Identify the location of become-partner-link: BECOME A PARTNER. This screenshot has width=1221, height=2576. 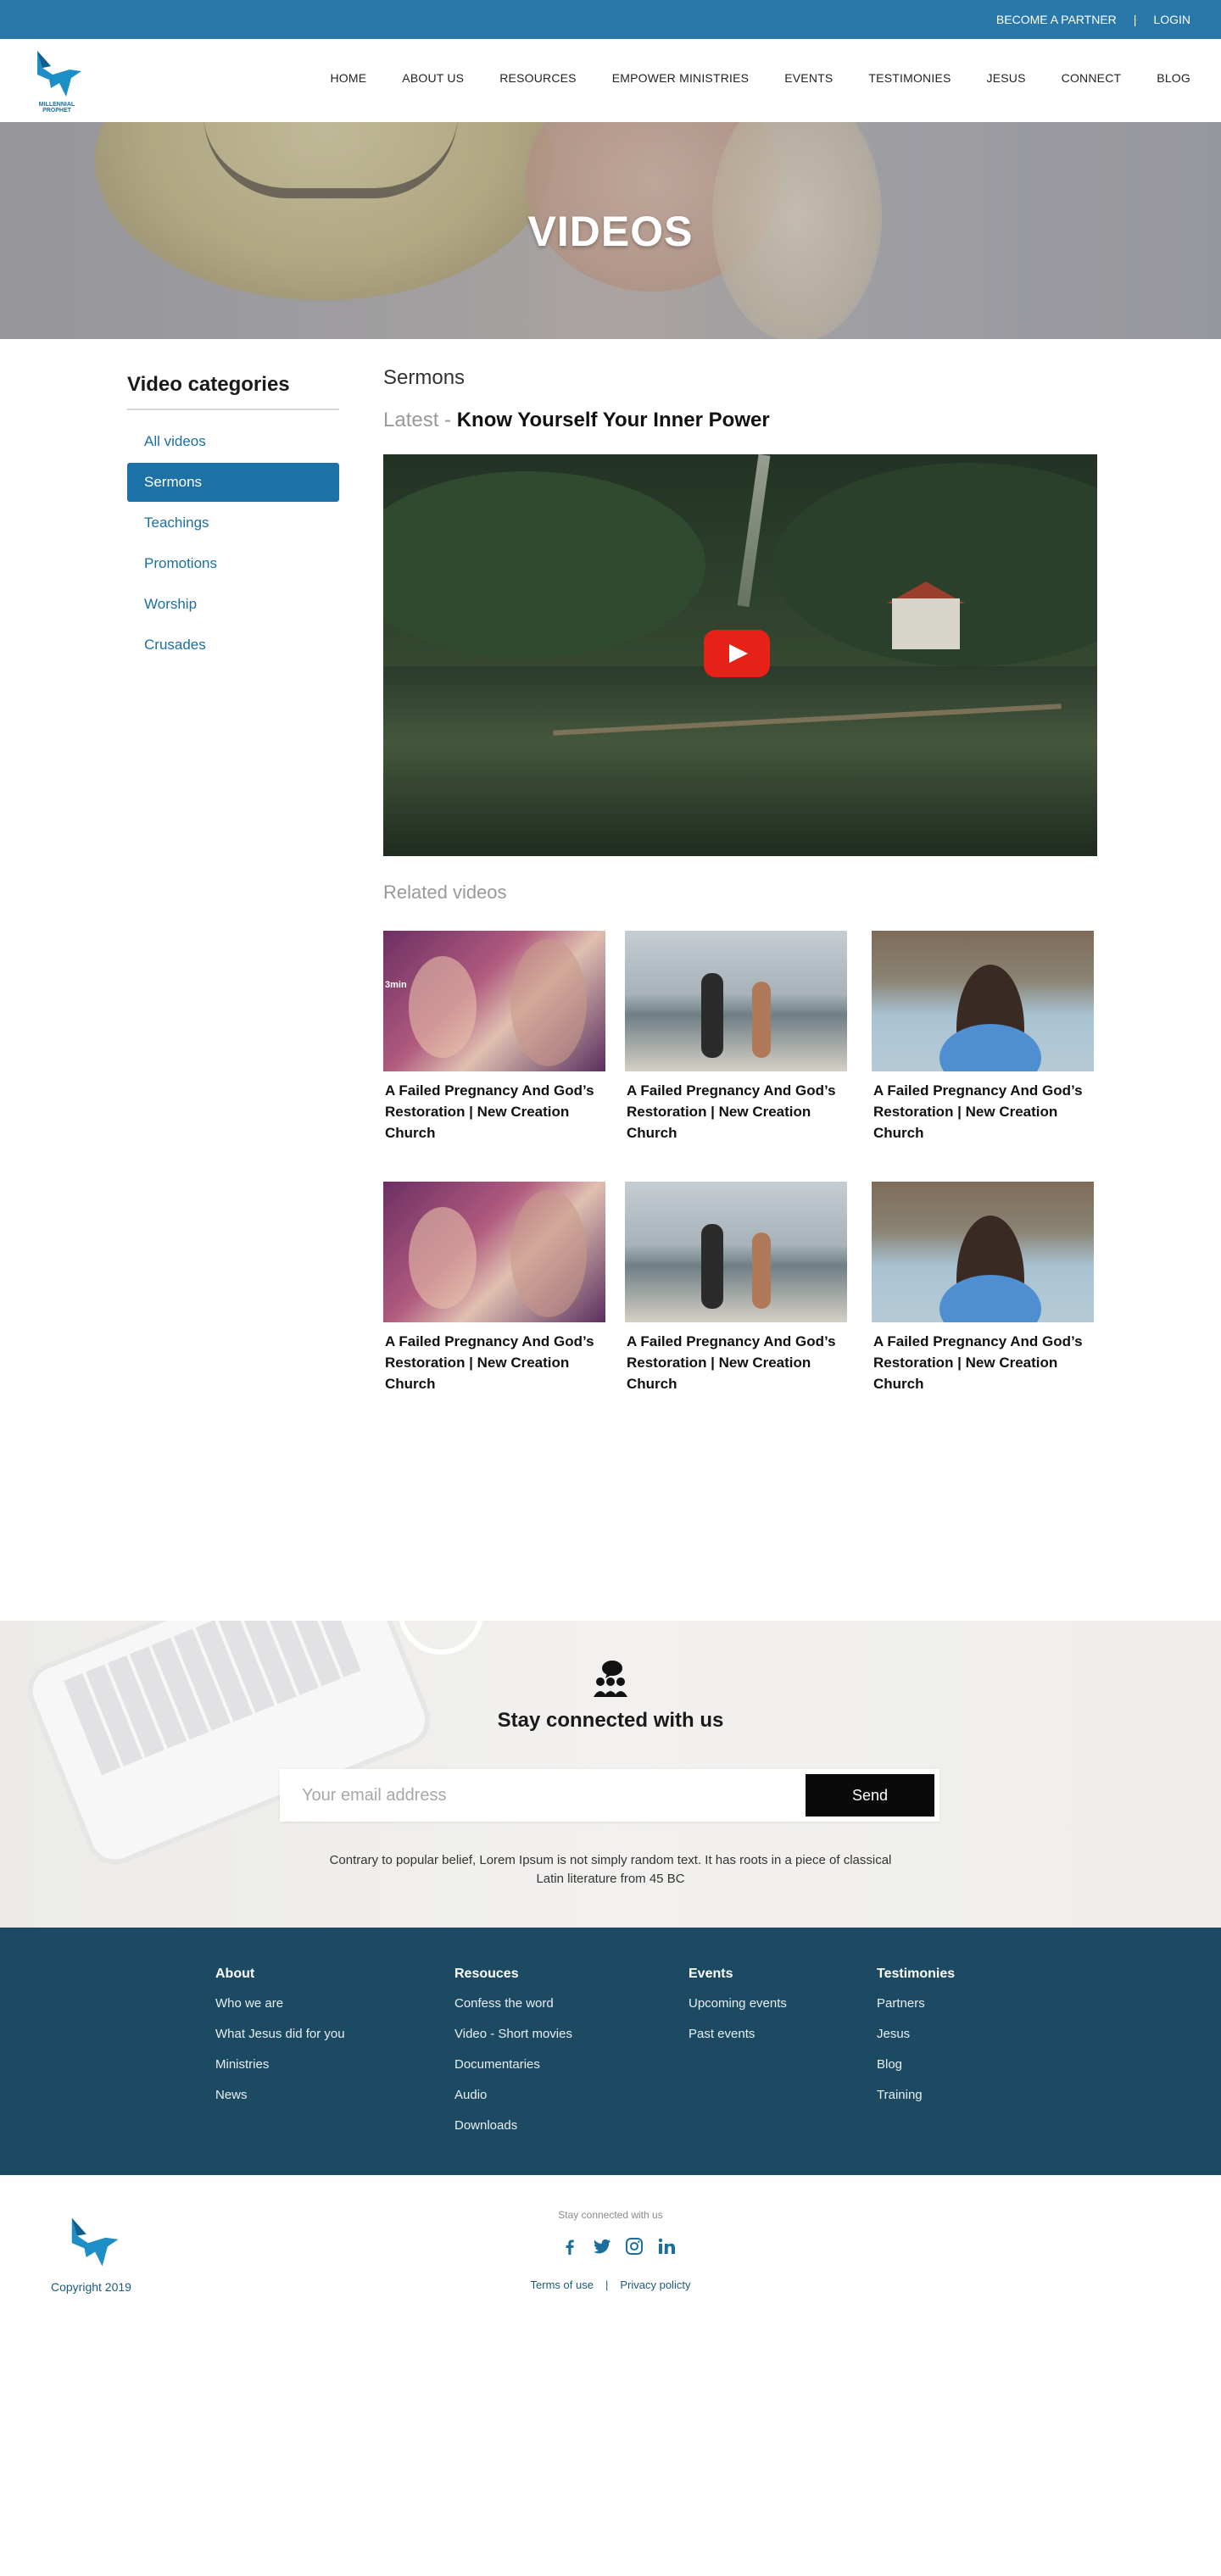
(1056, 19).